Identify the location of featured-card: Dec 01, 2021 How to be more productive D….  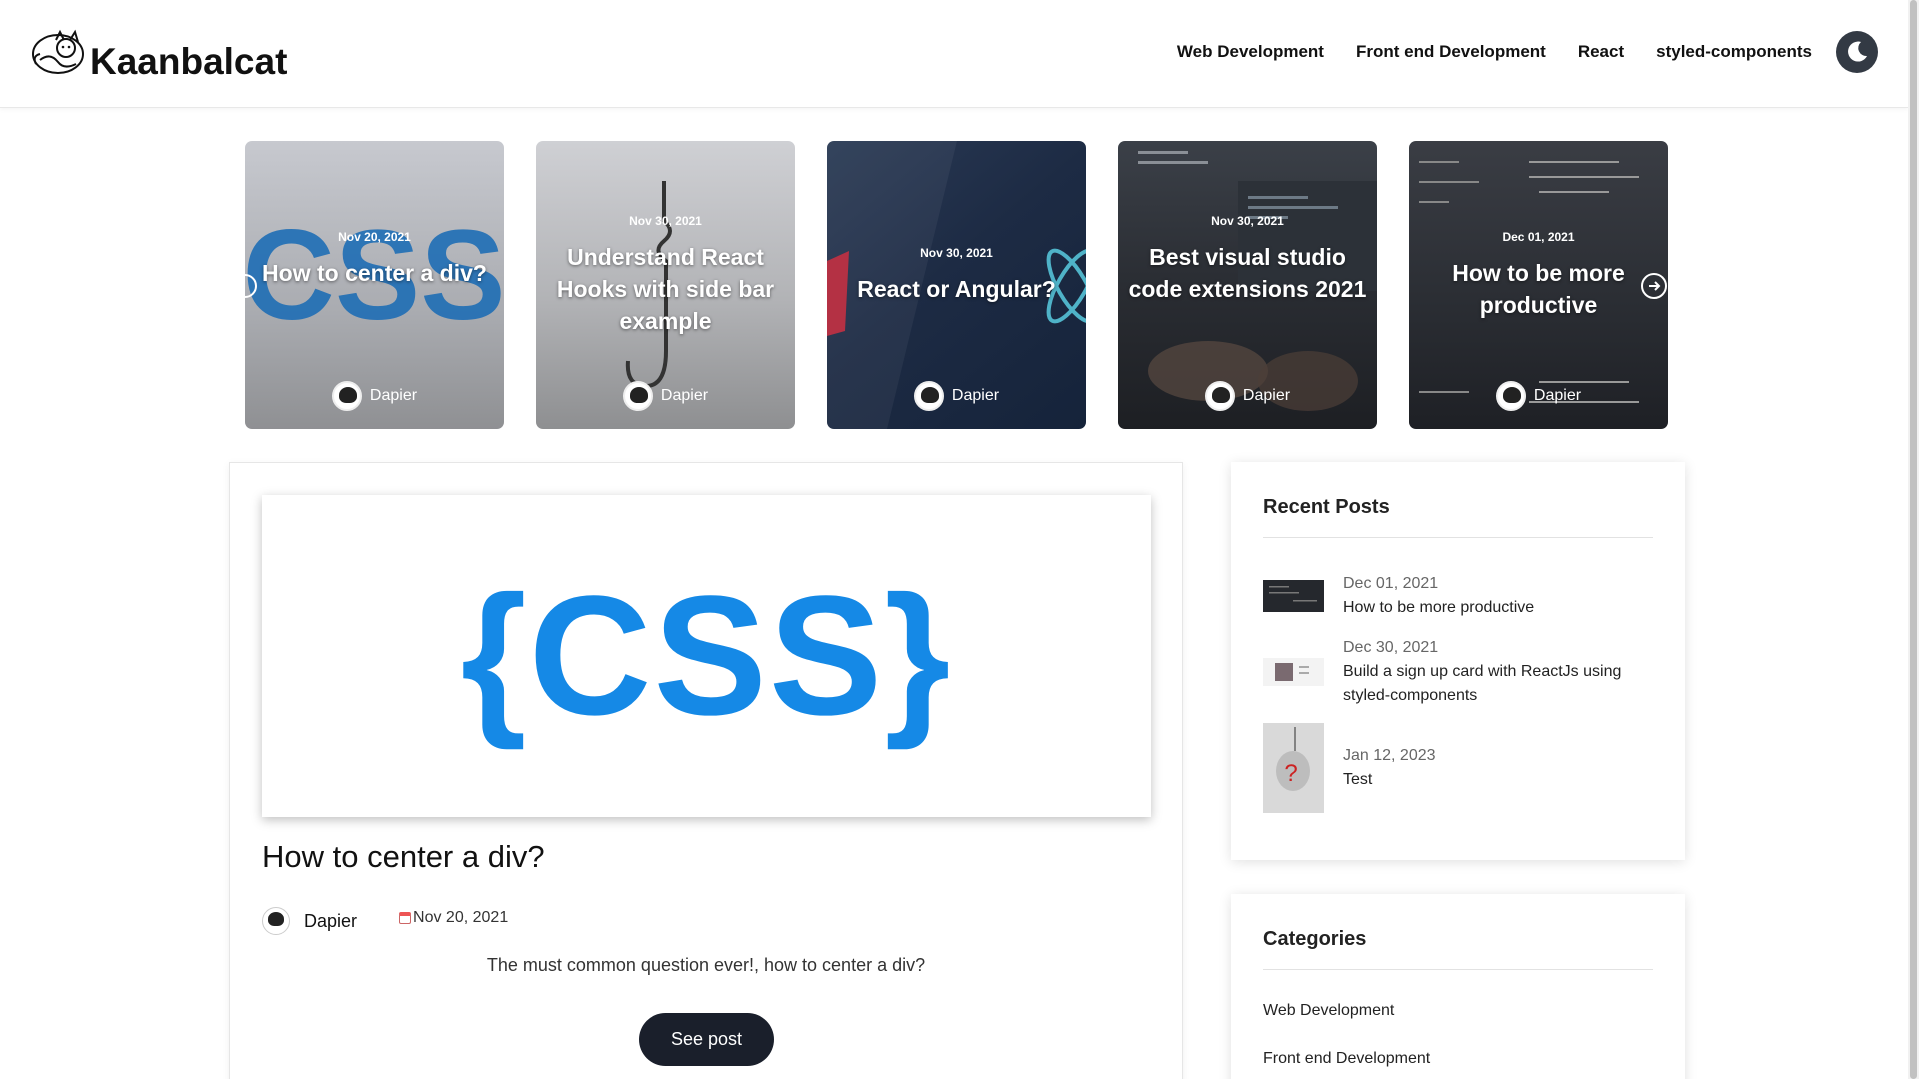
(1538, 285).